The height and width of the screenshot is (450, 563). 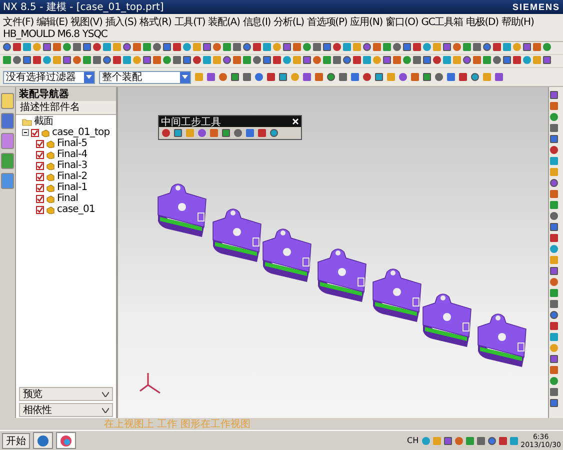 I want to click on language-indicator: CH, so click(x=413, y=440).